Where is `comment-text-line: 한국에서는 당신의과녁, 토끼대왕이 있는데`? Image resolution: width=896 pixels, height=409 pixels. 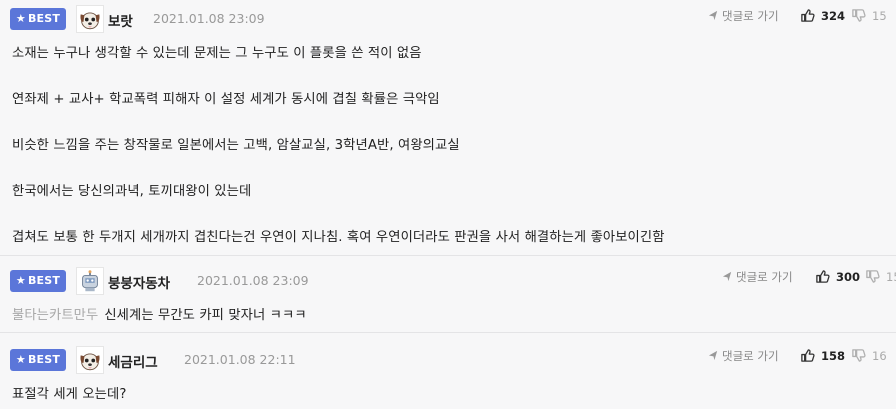 comment-text-line: 한국에서는 당신의과녁, 토끼대왕이 있는데 is located at coordinates (132, 191).